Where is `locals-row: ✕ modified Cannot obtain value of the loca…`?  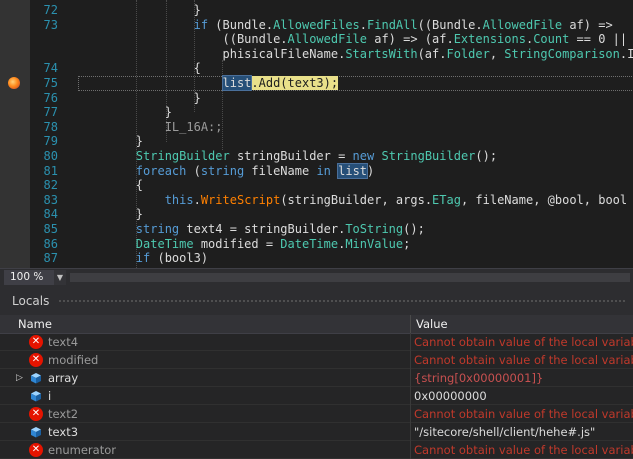 locals-row: ✕ modified Cannot obtain value of the loca… is located at coordinates (316, 360).